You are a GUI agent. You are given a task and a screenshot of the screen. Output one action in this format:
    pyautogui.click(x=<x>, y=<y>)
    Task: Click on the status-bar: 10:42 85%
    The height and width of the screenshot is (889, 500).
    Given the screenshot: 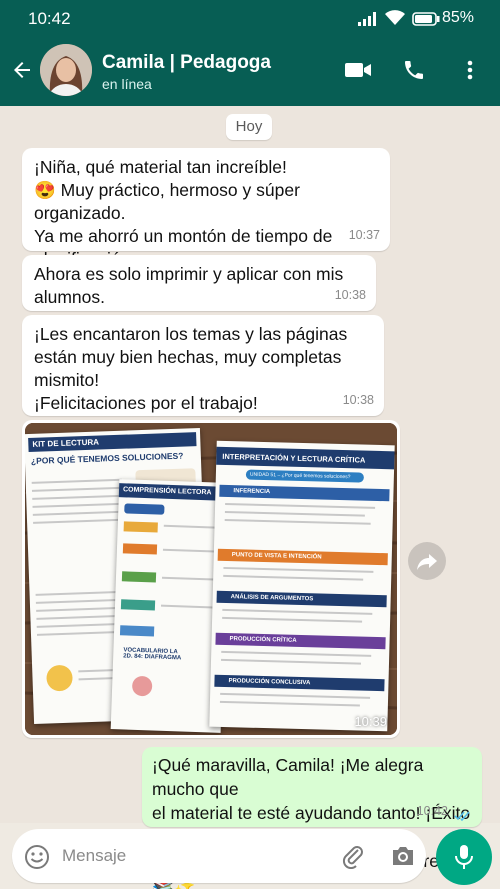 What is the action you would take?
    pyautogui.click(x=250, y=19)
    